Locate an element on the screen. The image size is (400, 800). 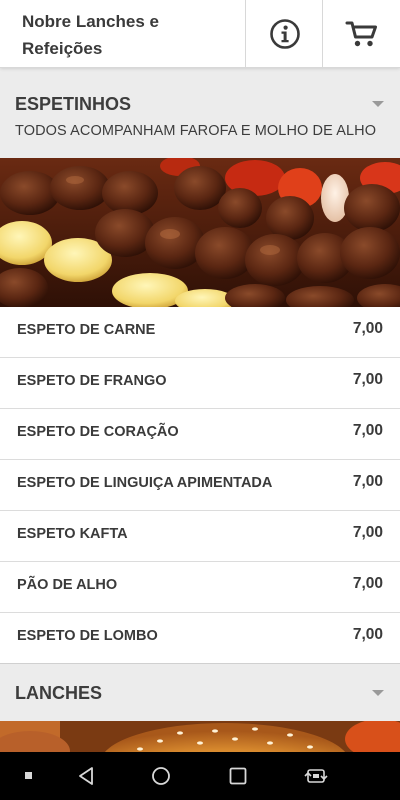
recents-icon is located at coordinates (238, 776).